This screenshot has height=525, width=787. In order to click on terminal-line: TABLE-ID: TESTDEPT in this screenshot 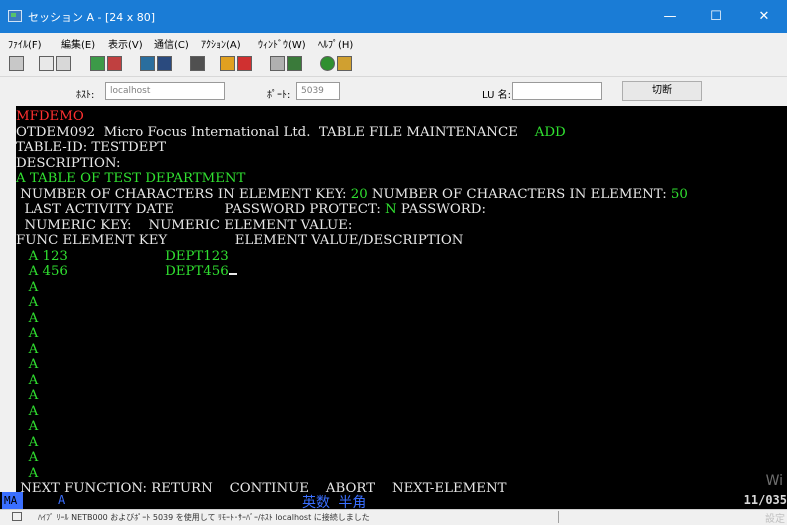, I will do `click(91, 148)`.